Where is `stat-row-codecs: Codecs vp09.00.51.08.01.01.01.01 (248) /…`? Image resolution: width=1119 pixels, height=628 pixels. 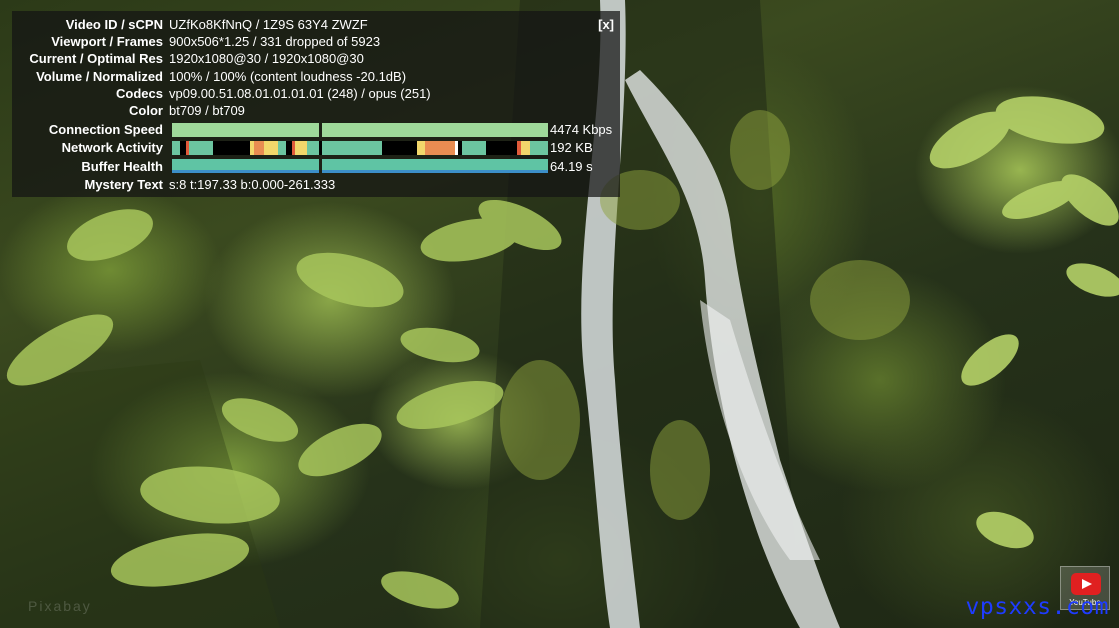 stat-row-codecs: Codecs vp09.00.51.08.01.01.01.01 (248) /… is located at coordinates (316, 93).